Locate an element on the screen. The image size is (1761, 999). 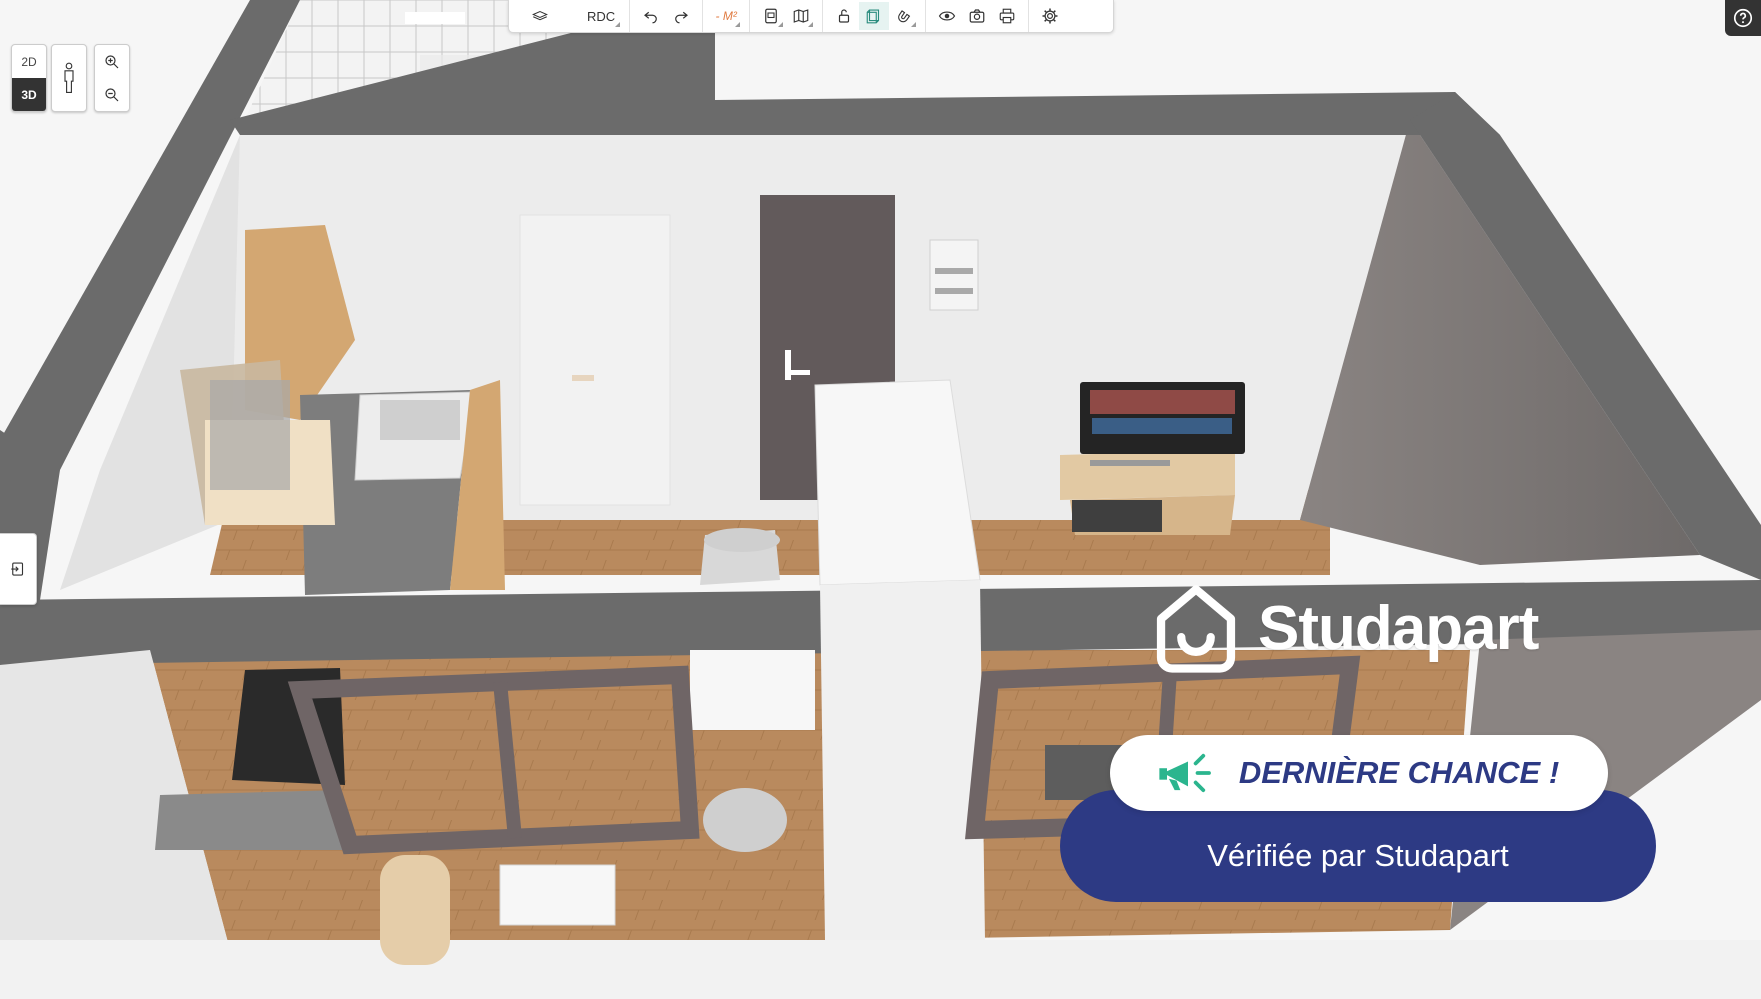
person-icon is located at coordinates (69, 77).